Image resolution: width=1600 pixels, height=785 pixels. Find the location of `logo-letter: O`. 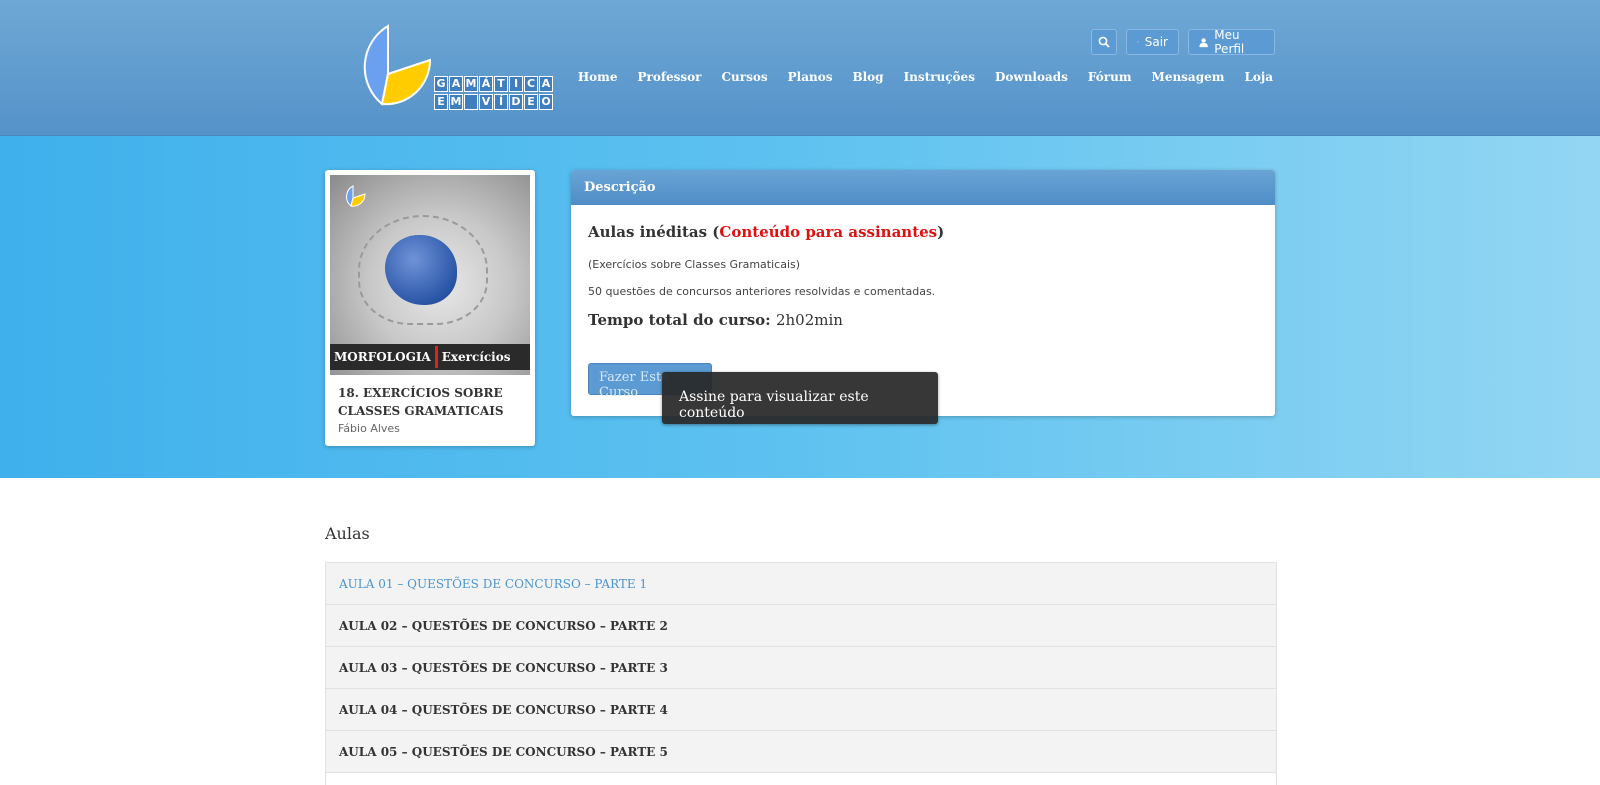

logo-letter: O is located at coordinates (546, 102).